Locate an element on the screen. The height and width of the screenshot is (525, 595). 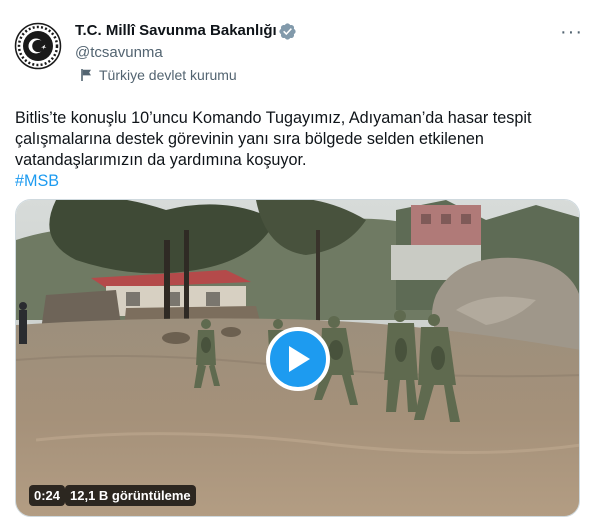
affiliation-label: Türkiye devlet kurumu is located at coordinates (158, 75).